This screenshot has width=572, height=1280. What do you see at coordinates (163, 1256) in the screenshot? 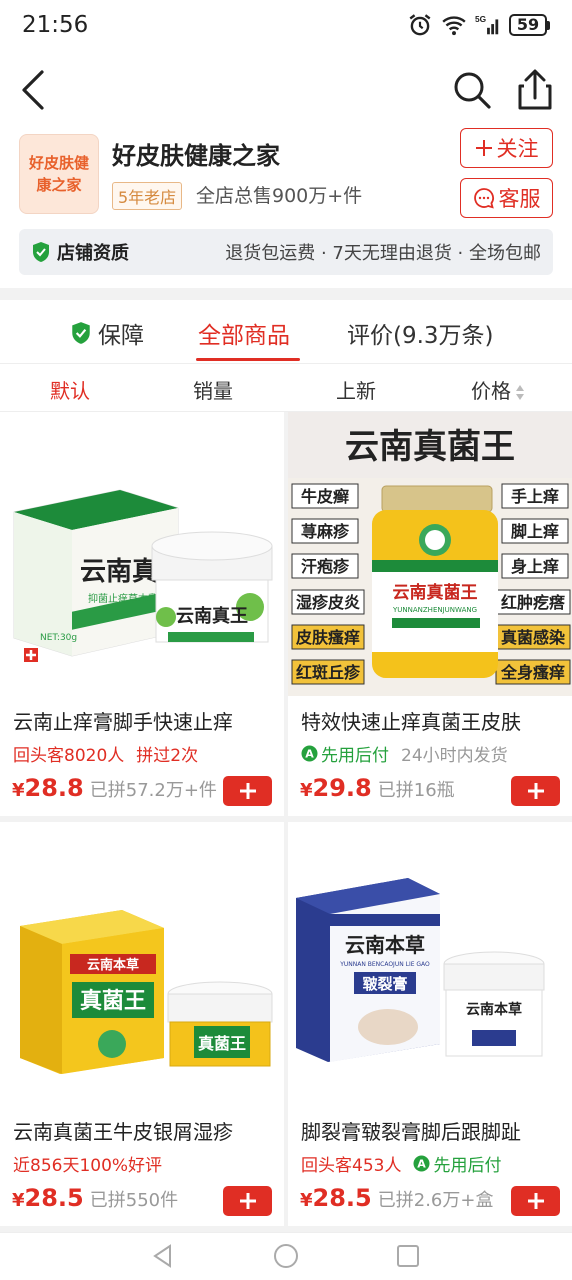
I see `nav-back-triangle-icon` at bounding box center [163, 1256].